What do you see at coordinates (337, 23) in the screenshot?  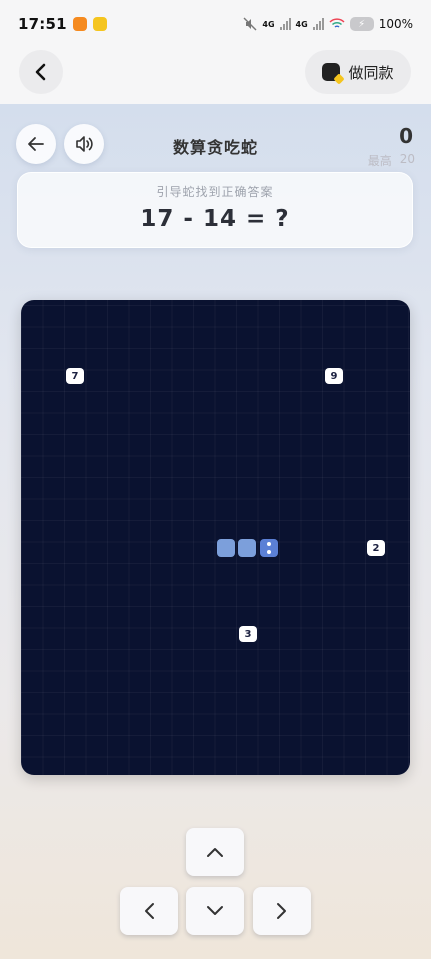 I see `wifi-icon` at bounding box center [337, 23].